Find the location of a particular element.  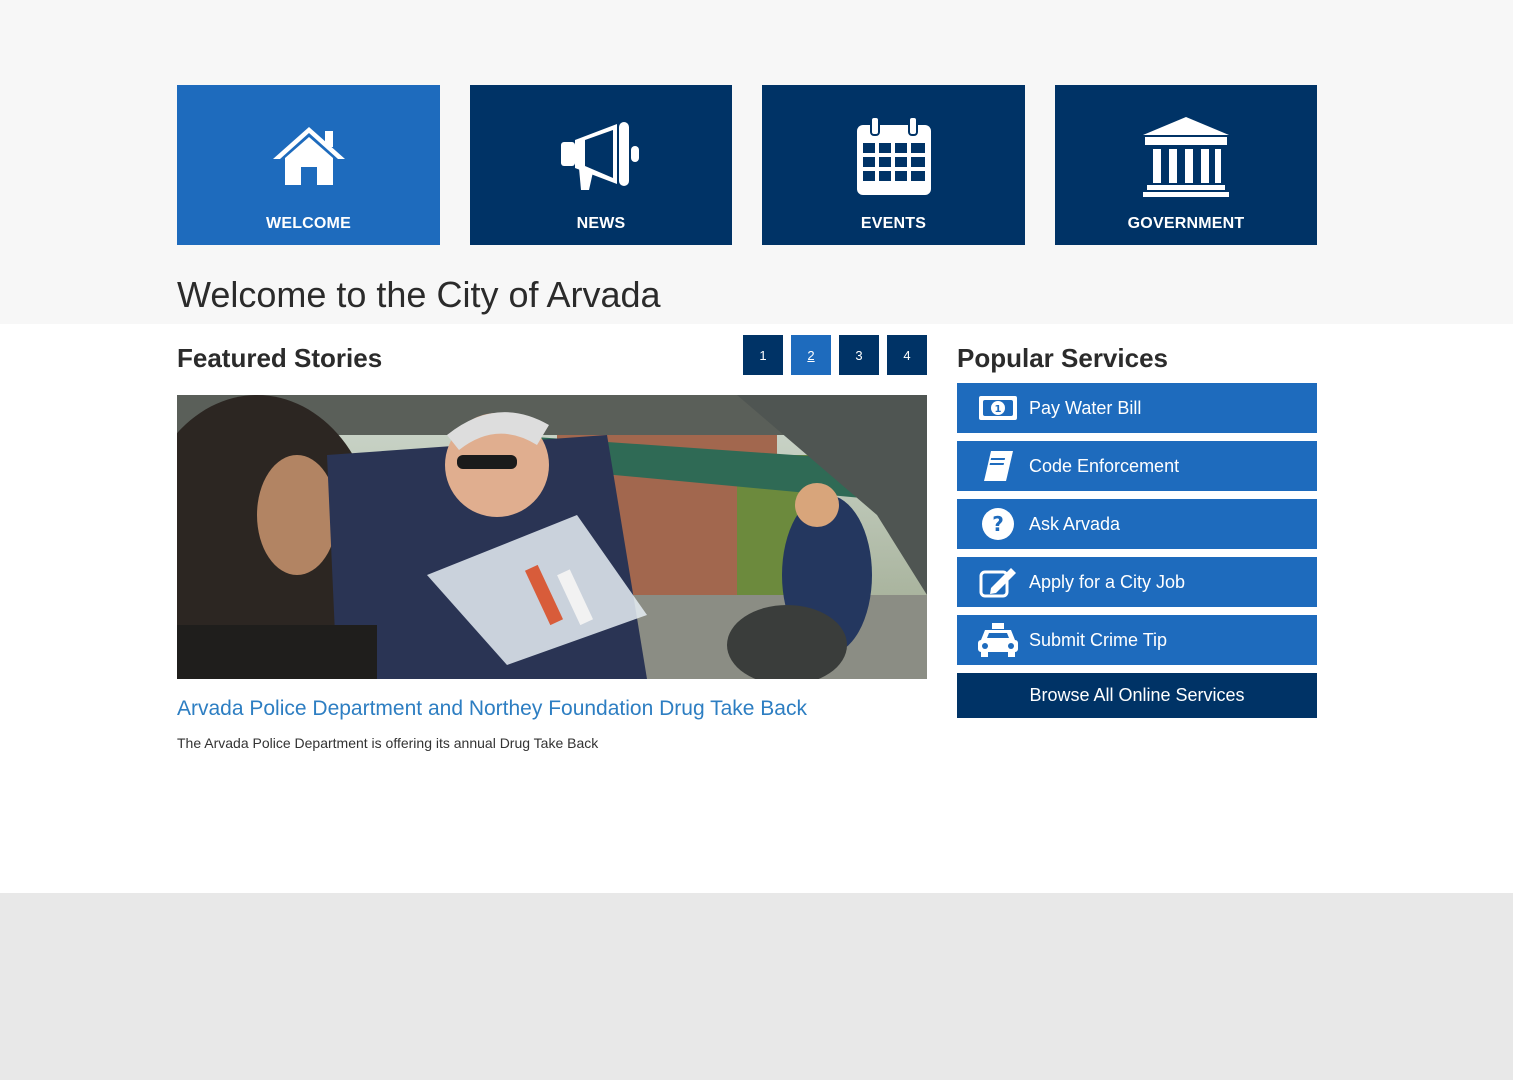

tile-welcome: WELCOME is located at coordinates (308, 165).